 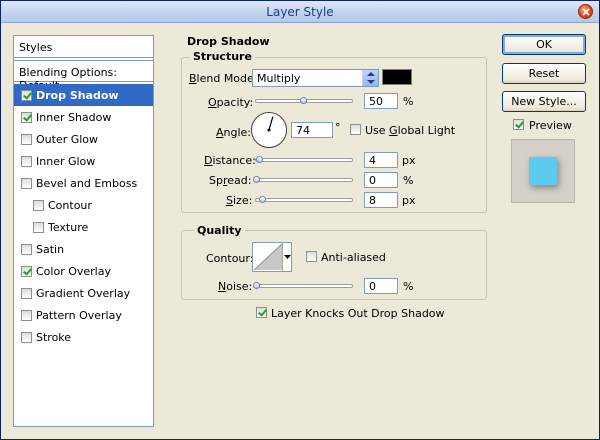 I want to click on select-arrow-button, so click(x=370, y=78).